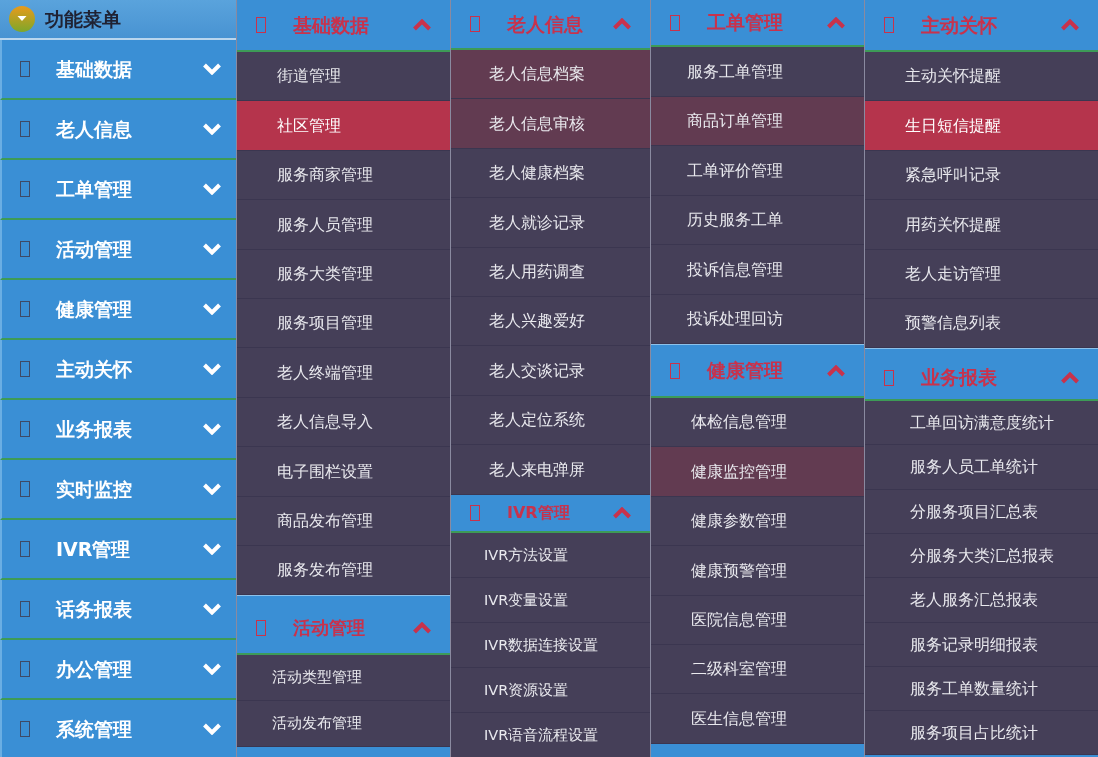 The height and width of the screenshot is (757, 1098). Describe the element at coordinates (550, 371) in the screenshot. I see `submenu-item: 老人交谈记录` at that location.